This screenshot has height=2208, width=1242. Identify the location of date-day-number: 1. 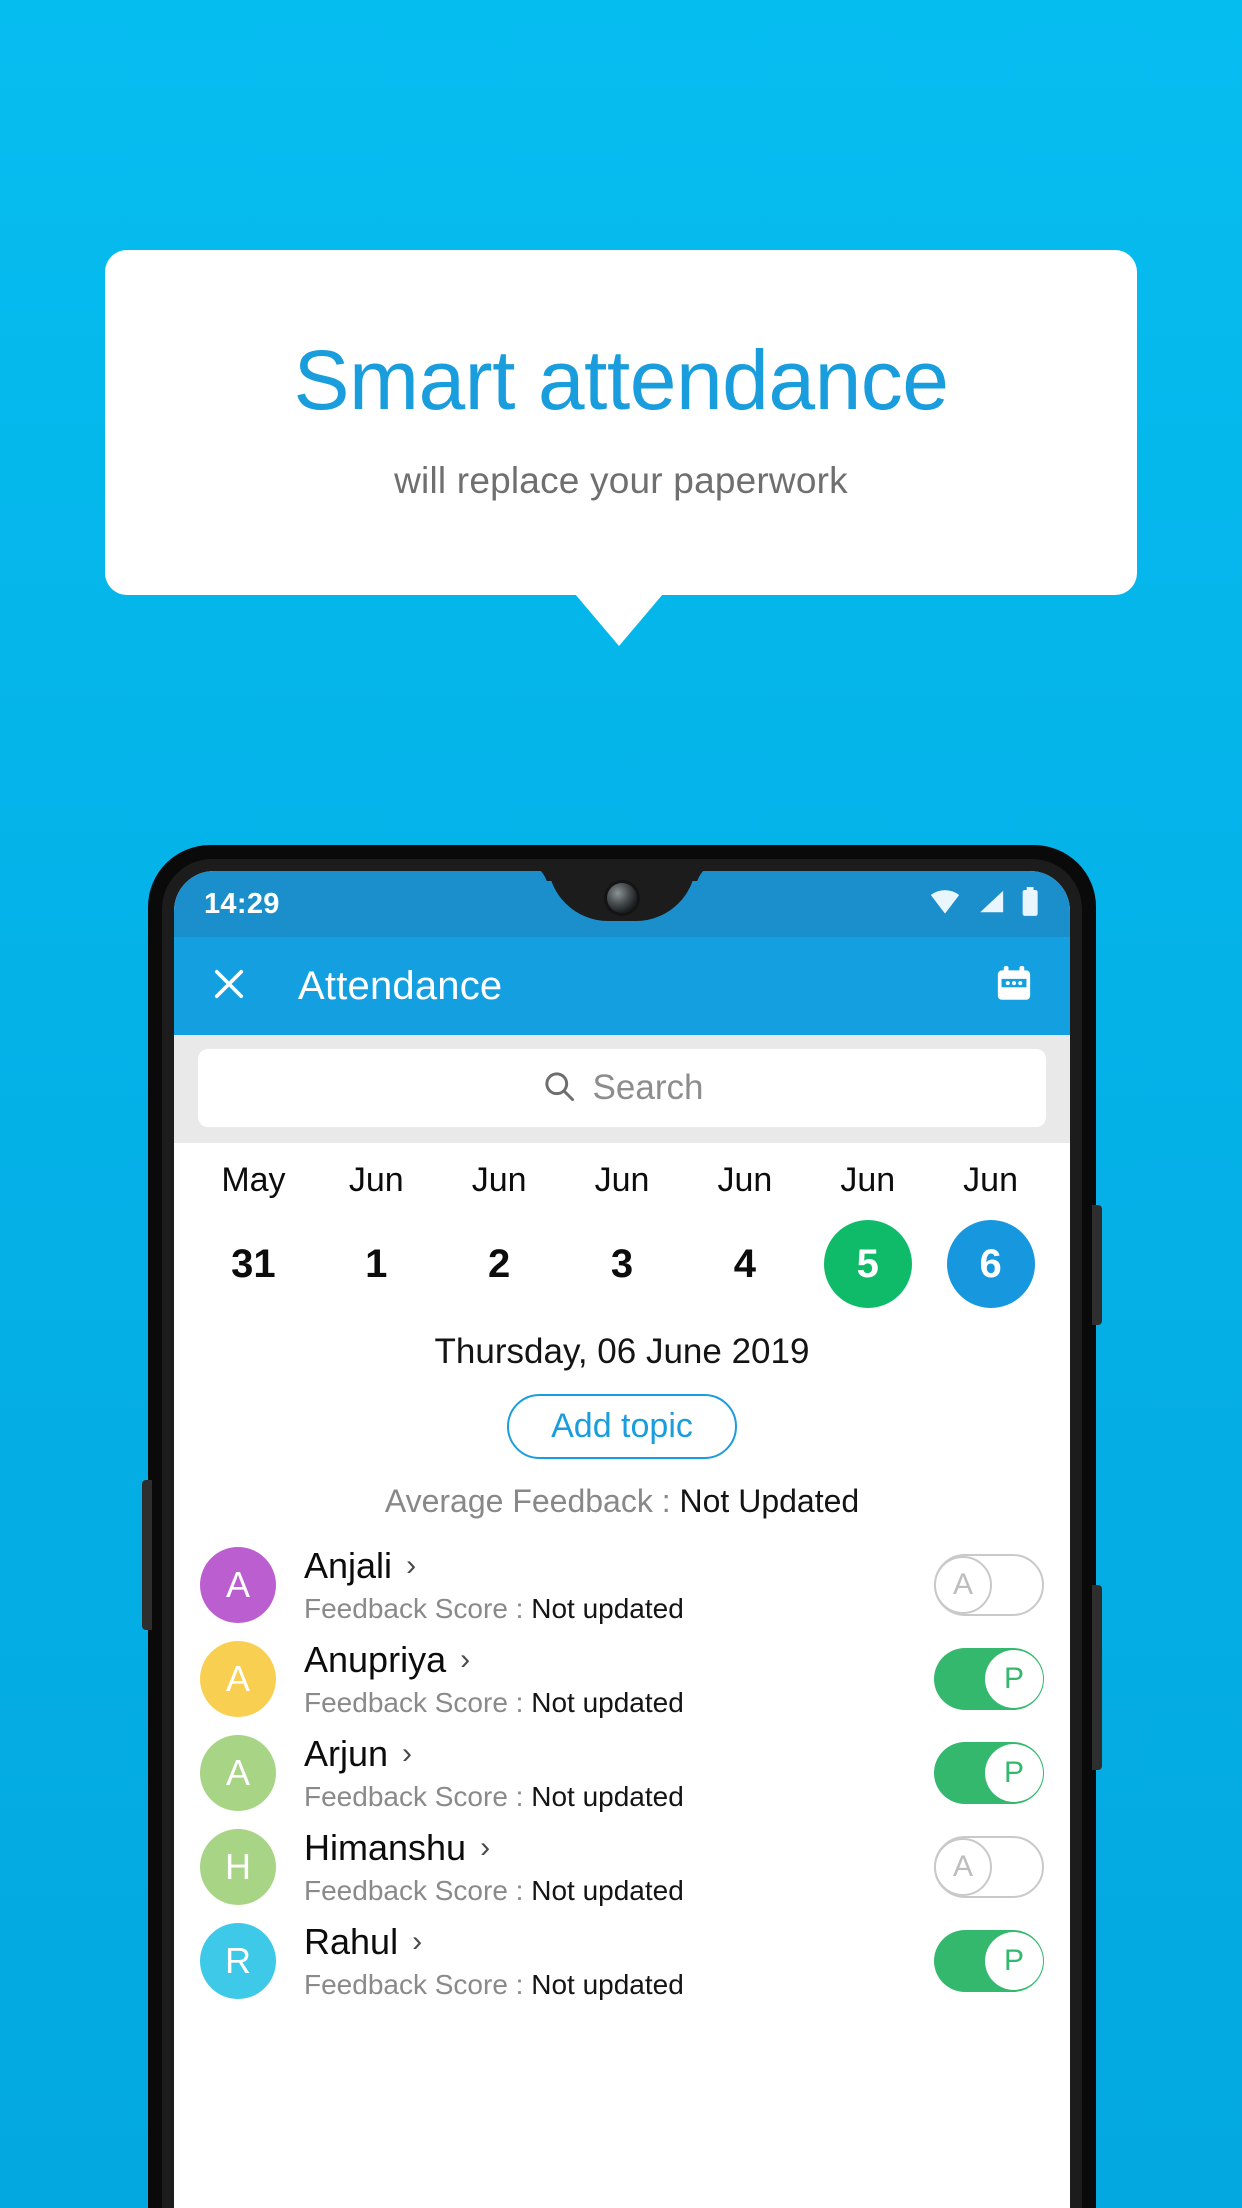
(376, 1264).